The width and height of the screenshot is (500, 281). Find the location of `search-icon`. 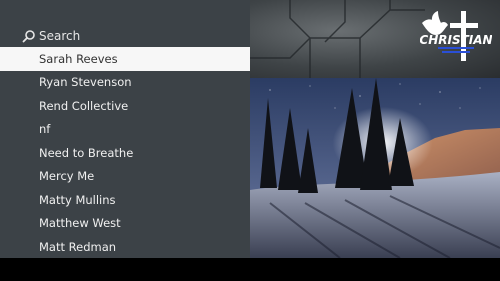

search-icon is located at coordinates (28, 36).